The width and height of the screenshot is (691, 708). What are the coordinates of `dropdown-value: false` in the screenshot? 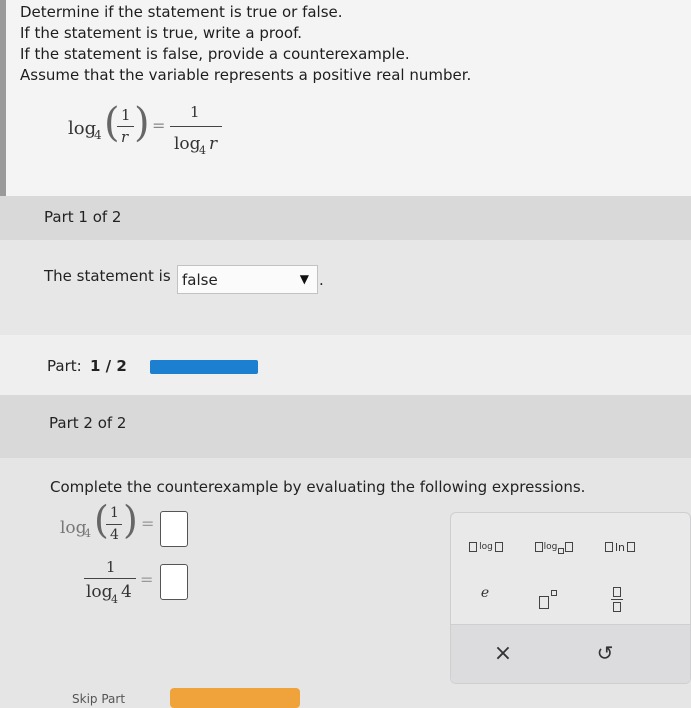 It's located at (200, 280).